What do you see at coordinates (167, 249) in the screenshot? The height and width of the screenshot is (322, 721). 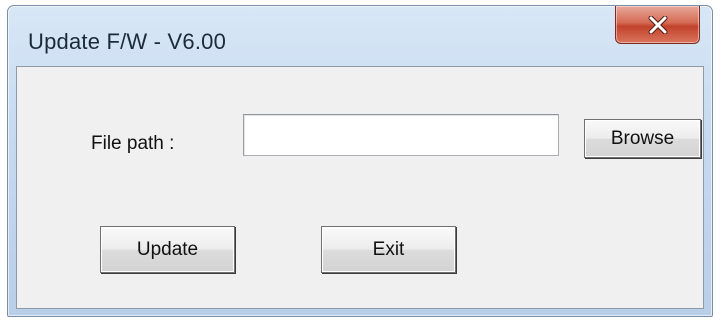 I see `update-button: Update` at bounding box center [167, 249].